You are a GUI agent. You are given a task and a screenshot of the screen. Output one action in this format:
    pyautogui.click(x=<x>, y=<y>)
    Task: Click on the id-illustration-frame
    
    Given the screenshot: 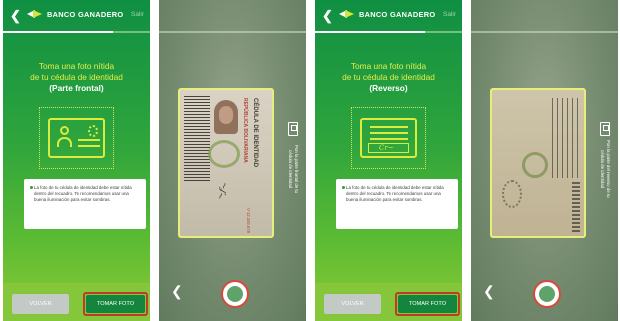 What is the action you would take?
    pyautogui.click(x=76, y=138)
    